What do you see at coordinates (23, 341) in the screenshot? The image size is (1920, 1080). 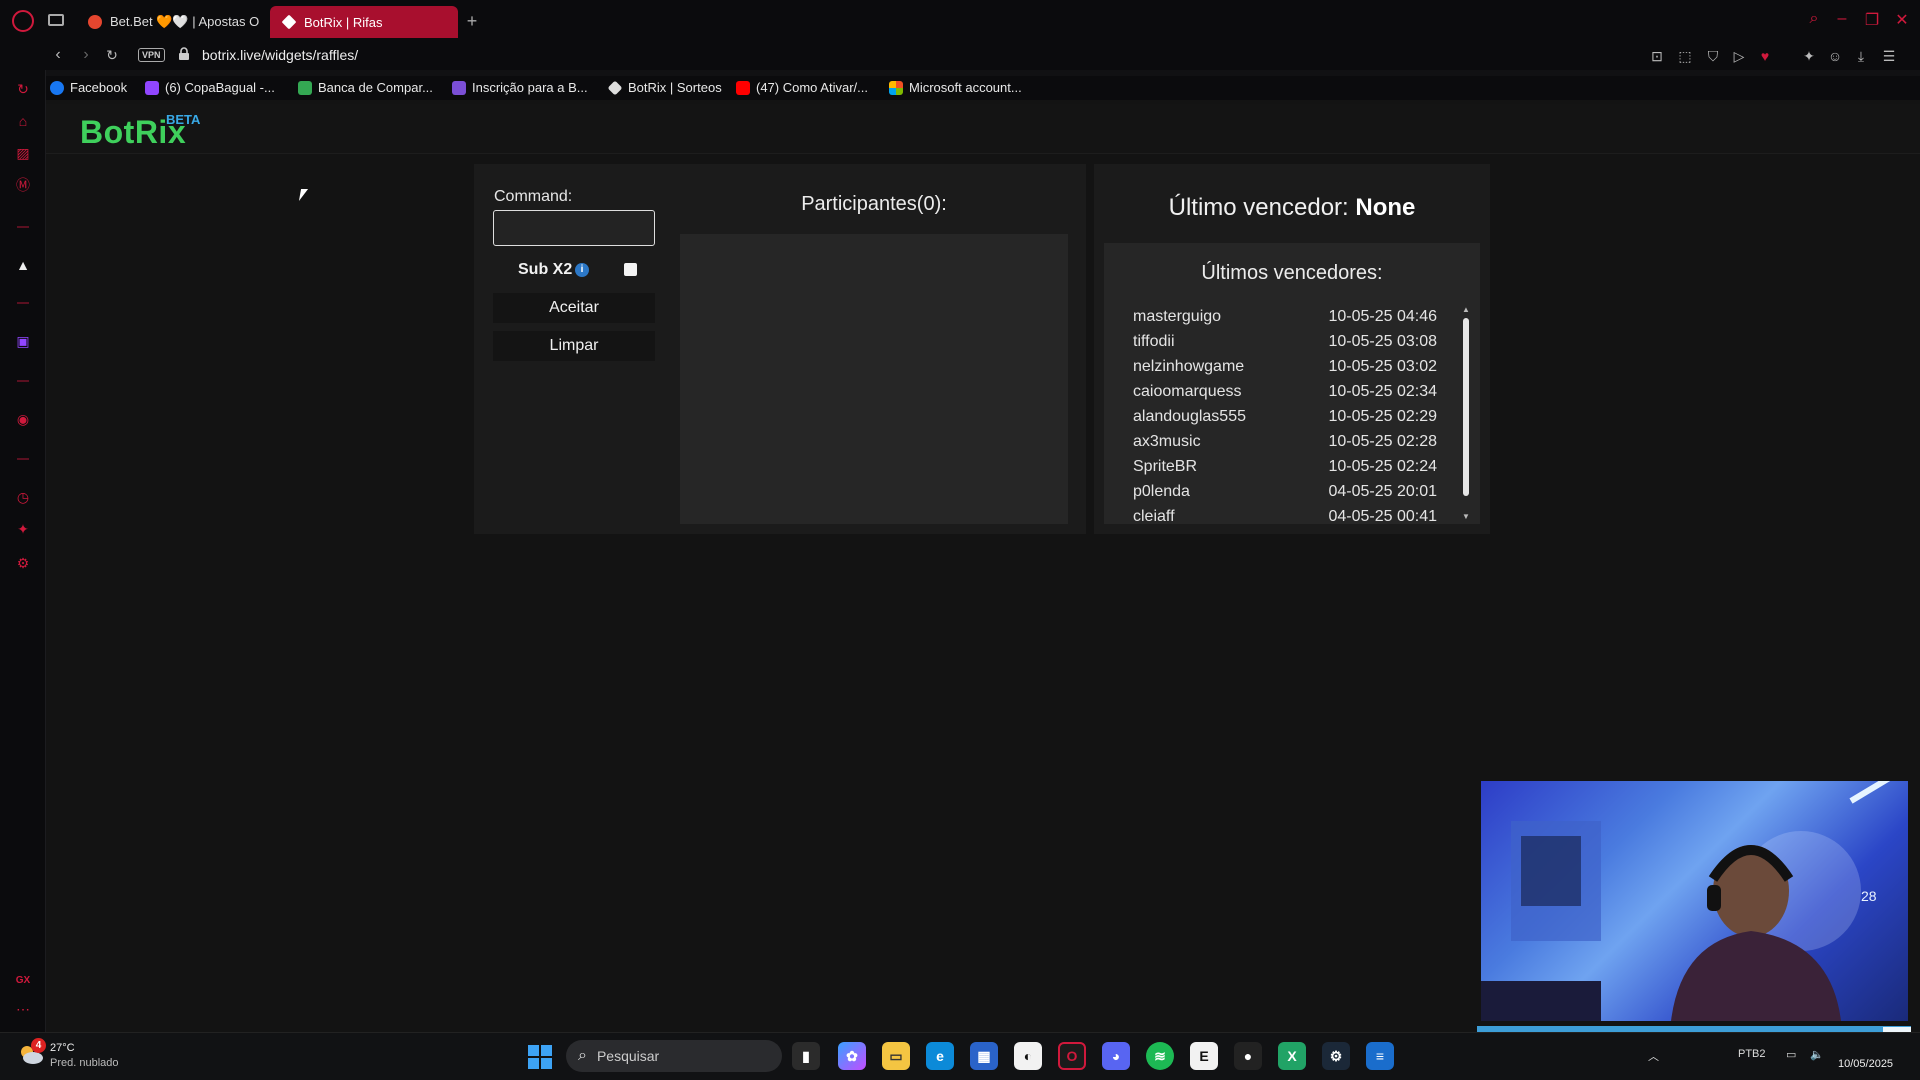 I see `twitch-icon: ▣` at bounding box center [23, 341].